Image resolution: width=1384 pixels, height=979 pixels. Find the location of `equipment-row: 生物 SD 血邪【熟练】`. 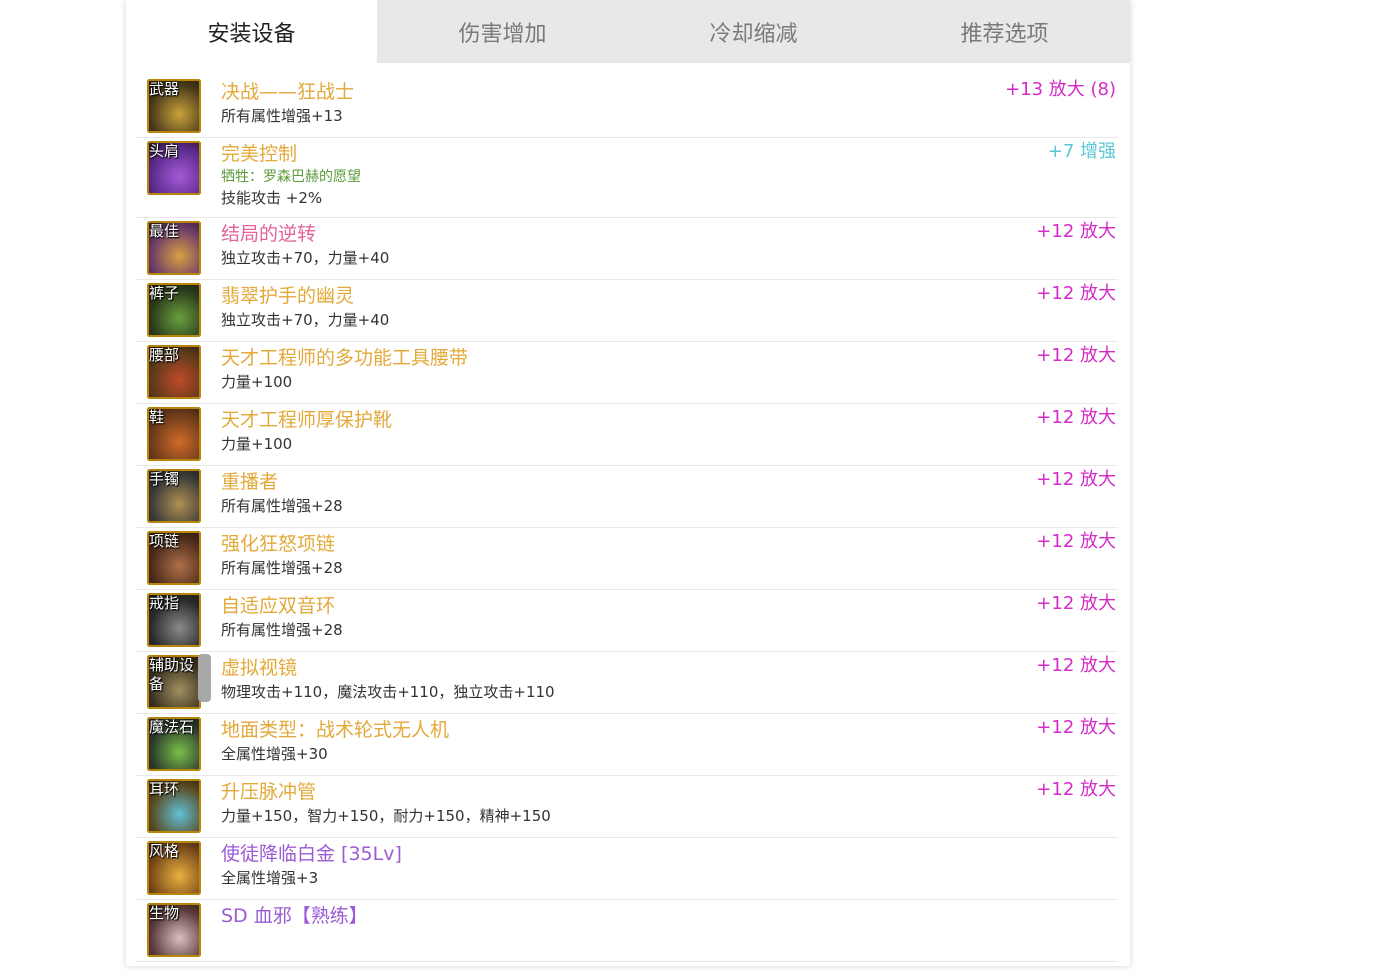

equipment-row: 生物 SD 血邪【熟练】 is located at coordinates (627, 931).